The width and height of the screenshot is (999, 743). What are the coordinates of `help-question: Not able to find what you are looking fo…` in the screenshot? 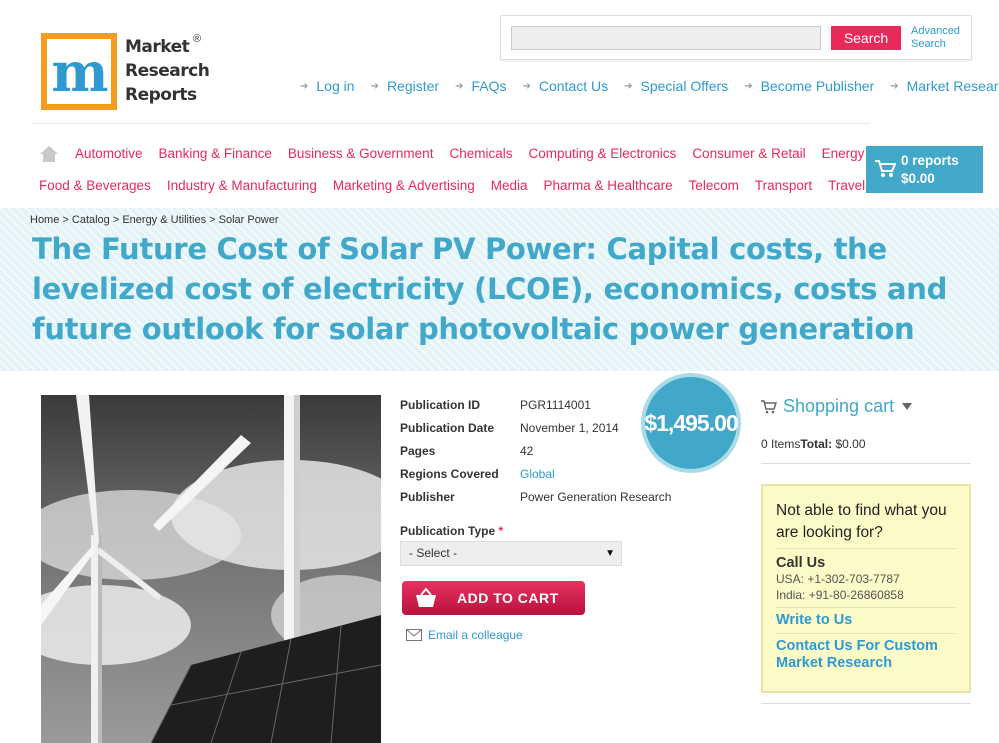 It's located at (866, 524).